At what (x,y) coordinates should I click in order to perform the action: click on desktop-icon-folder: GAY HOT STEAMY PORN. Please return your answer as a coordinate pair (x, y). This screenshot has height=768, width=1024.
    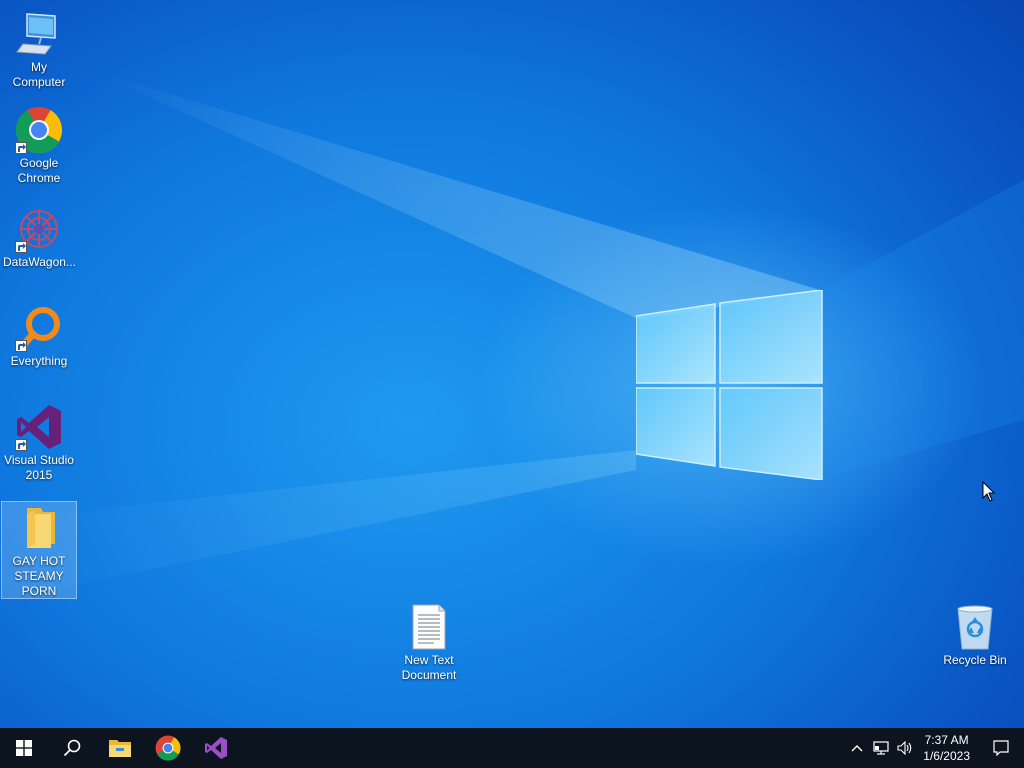
    Looking at the image, I should click on (39, 550).